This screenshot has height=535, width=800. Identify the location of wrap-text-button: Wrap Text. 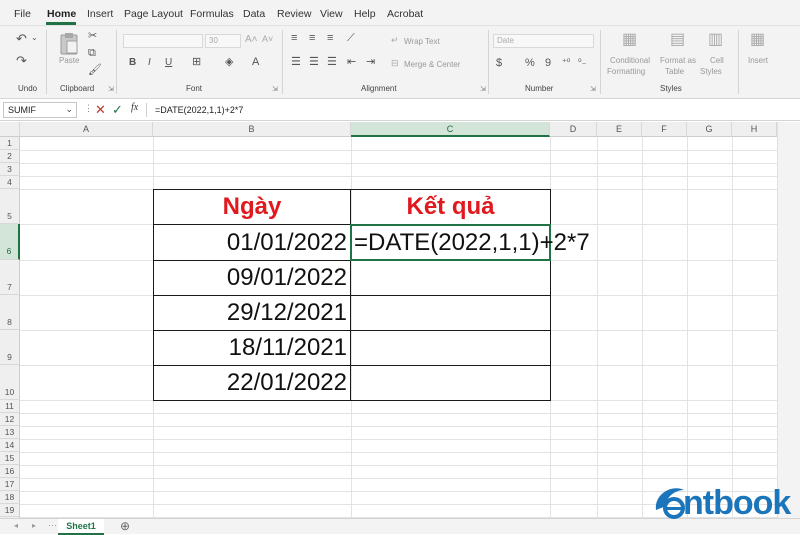
(422, 41).